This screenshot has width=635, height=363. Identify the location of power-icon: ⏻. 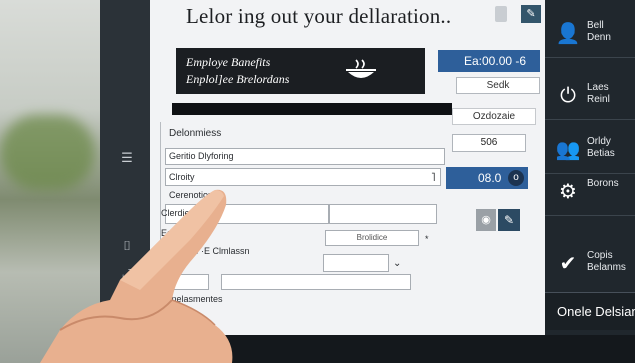
(568, 95).